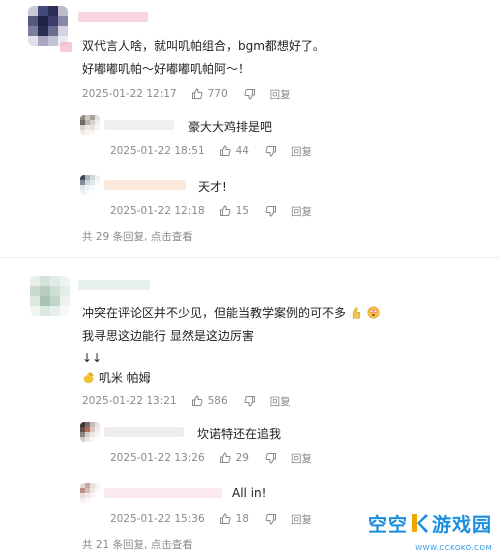 This screenshot has height=555, width=500. What do you see at coordinates (453, 548) in the screenshot?
I see `watermark-url: WWW.CCKOKO.COM` at bounding box center [453, 548].